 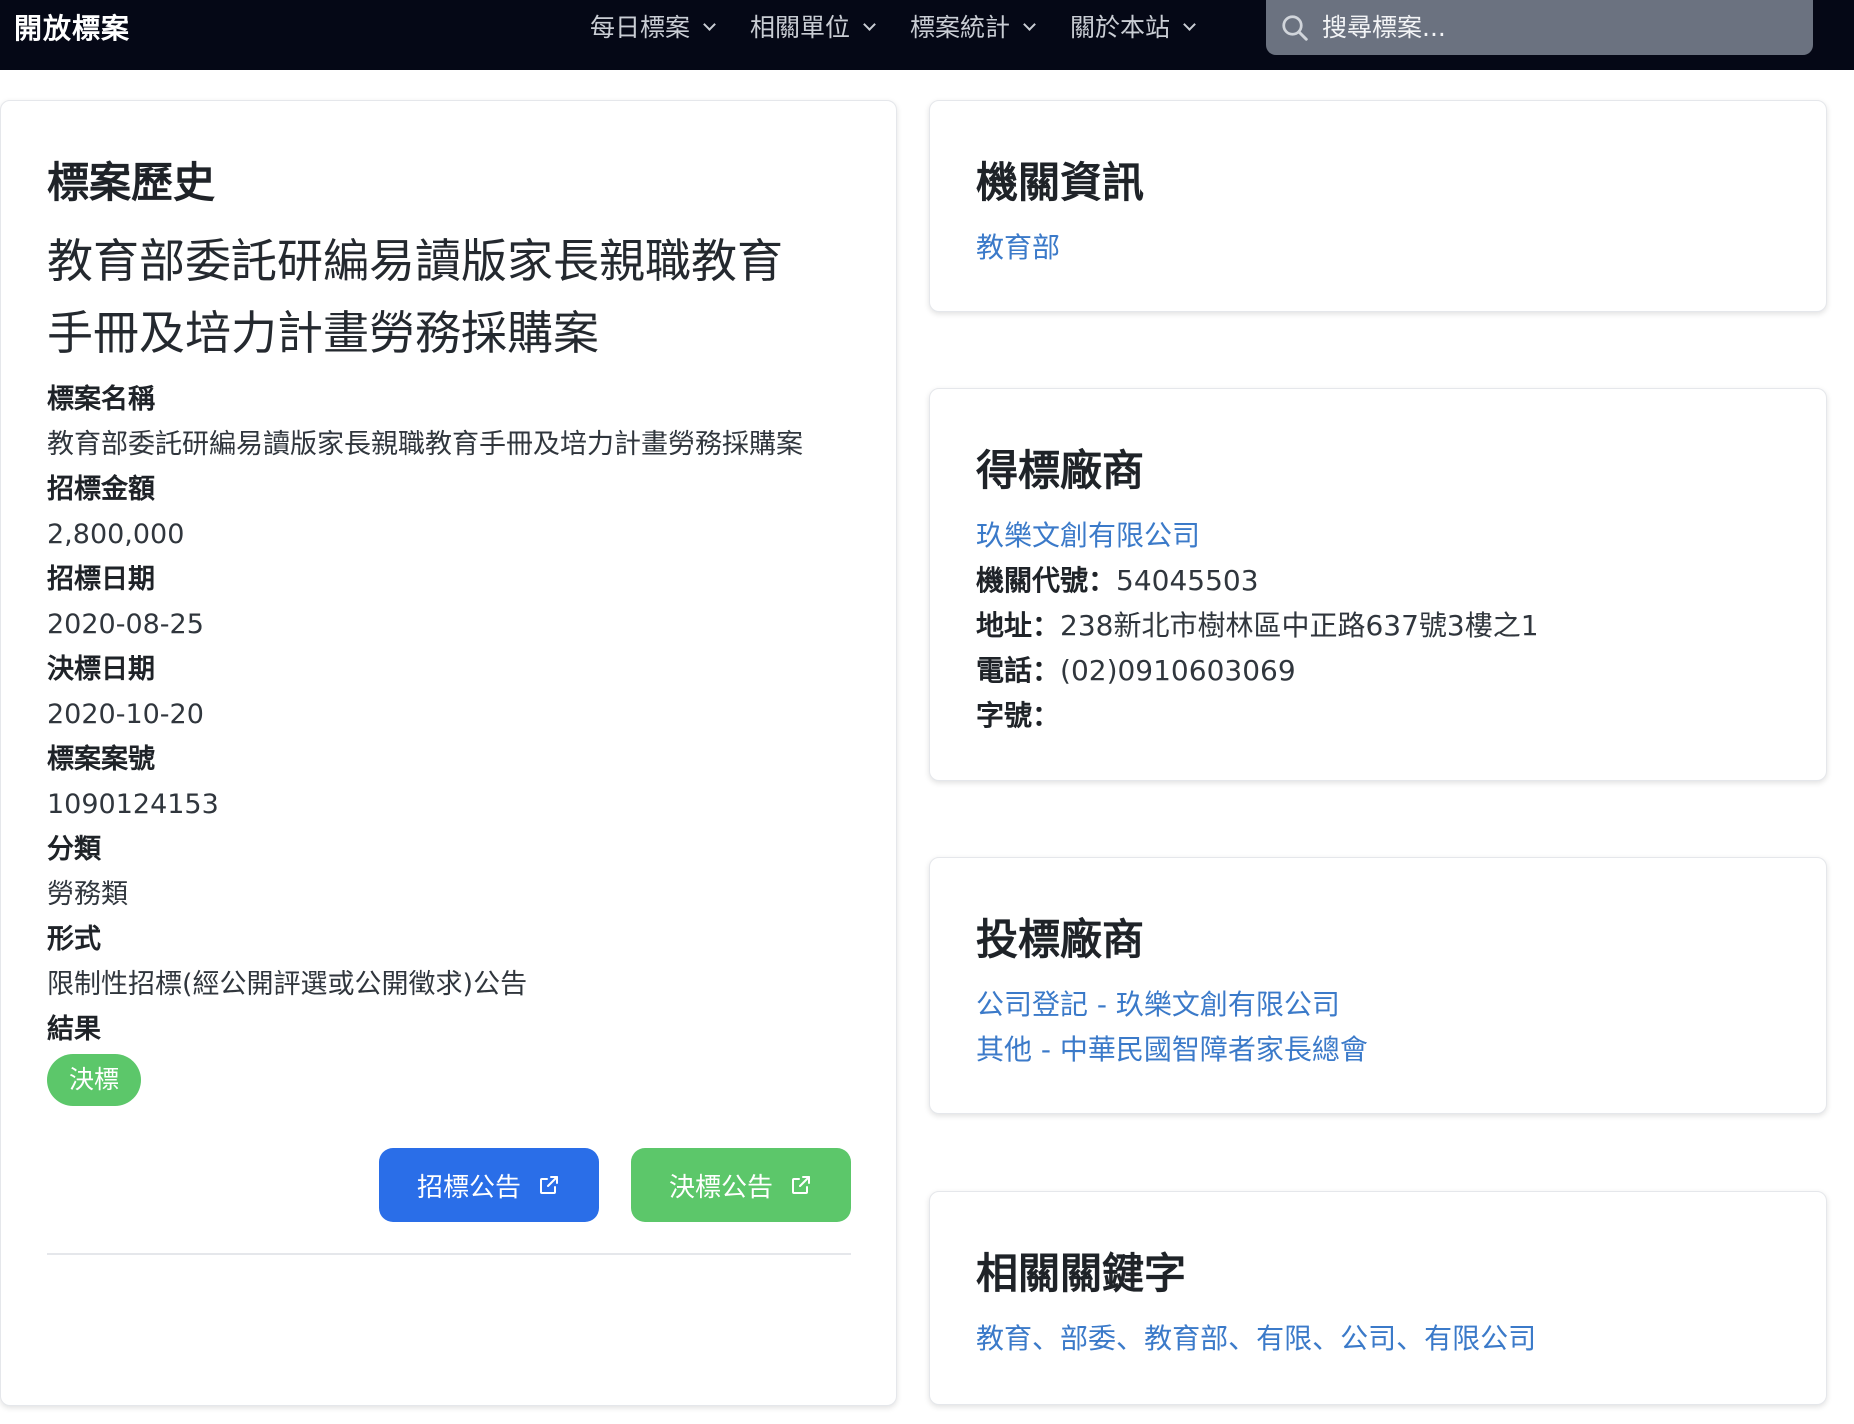 I want to click on tender-notice-button: 招標公告, so click(x=489, y=1185).